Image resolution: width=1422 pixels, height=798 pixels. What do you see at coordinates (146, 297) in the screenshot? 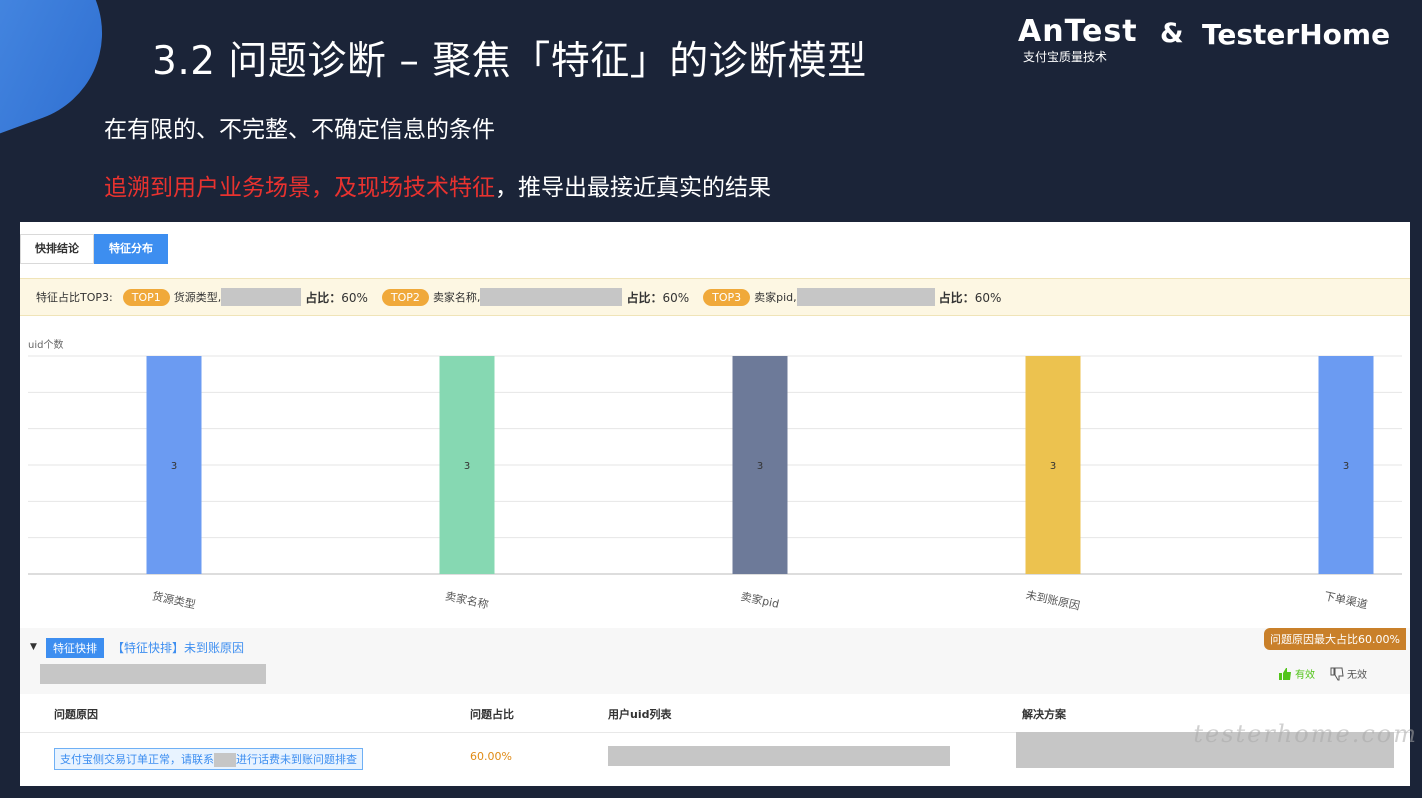
I see `top1-tag: TOP1` at bounding box center [146, 297].